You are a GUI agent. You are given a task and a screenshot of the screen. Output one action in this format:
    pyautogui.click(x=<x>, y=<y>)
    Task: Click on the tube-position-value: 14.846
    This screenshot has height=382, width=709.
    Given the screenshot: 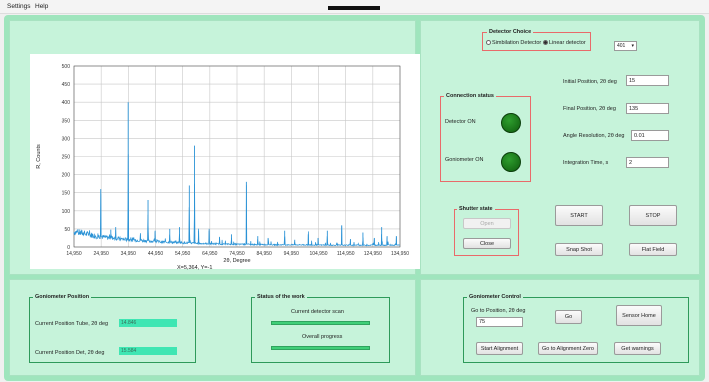 What is the action you would take?
    pyautogui.click(x=148, y=323)
    